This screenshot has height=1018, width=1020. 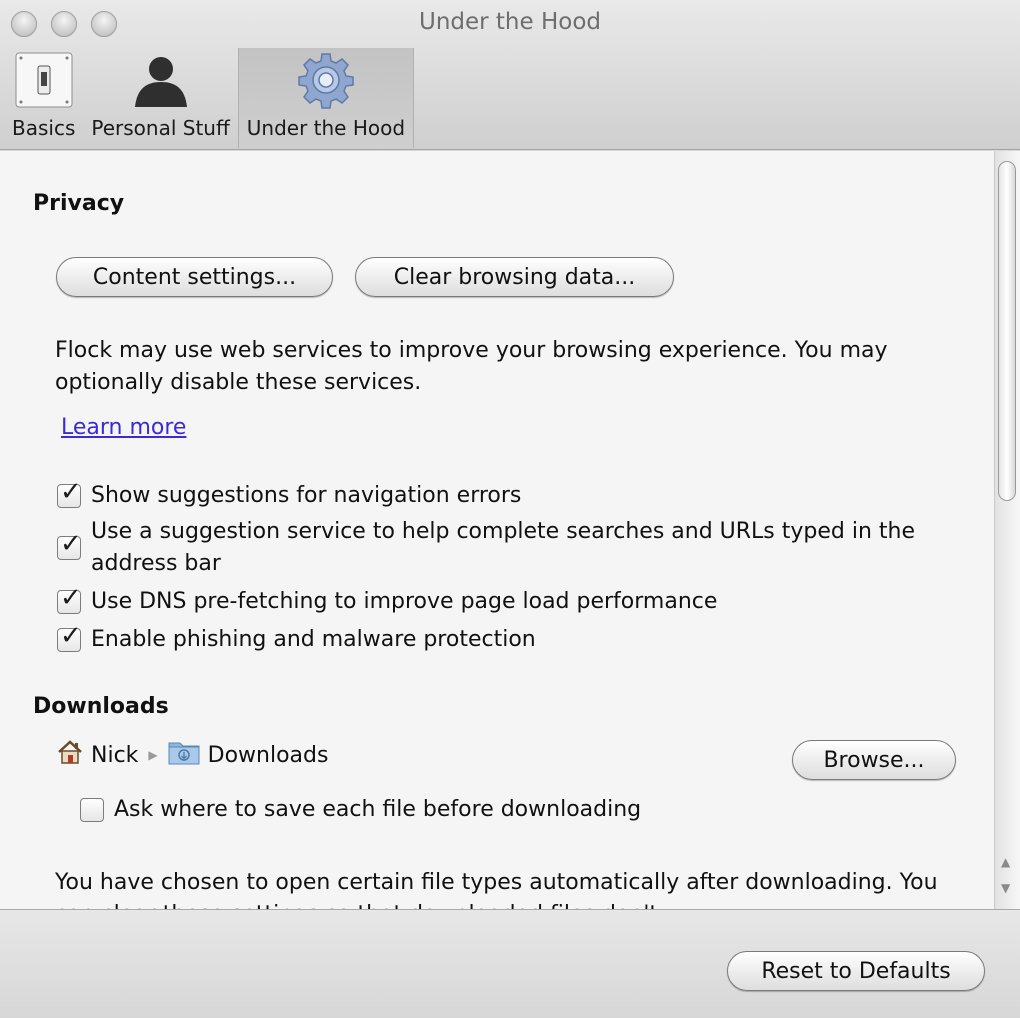 I want to click on scroll-down-arrow-icon: ▼, so click(x=1005, y=888).